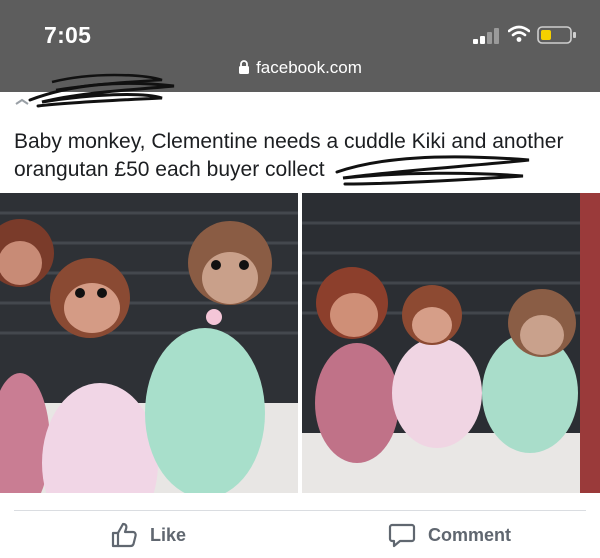  I want to click on status-time: 7:05, so click(68, 35).